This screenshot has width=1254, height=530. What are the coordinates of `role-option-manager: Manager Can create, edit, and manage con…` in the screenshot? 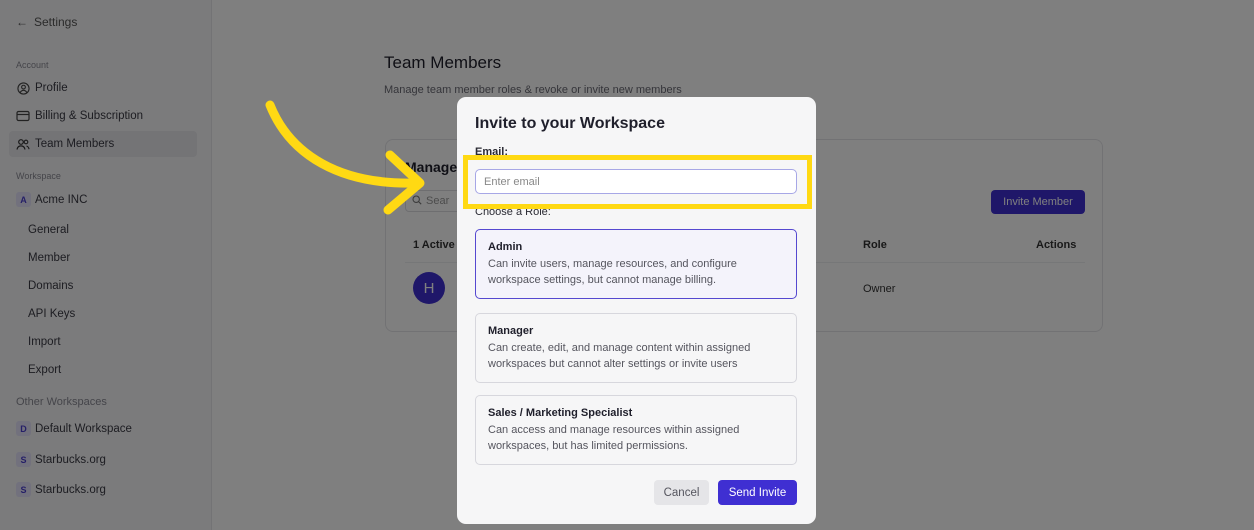 It's located at (636, 348).